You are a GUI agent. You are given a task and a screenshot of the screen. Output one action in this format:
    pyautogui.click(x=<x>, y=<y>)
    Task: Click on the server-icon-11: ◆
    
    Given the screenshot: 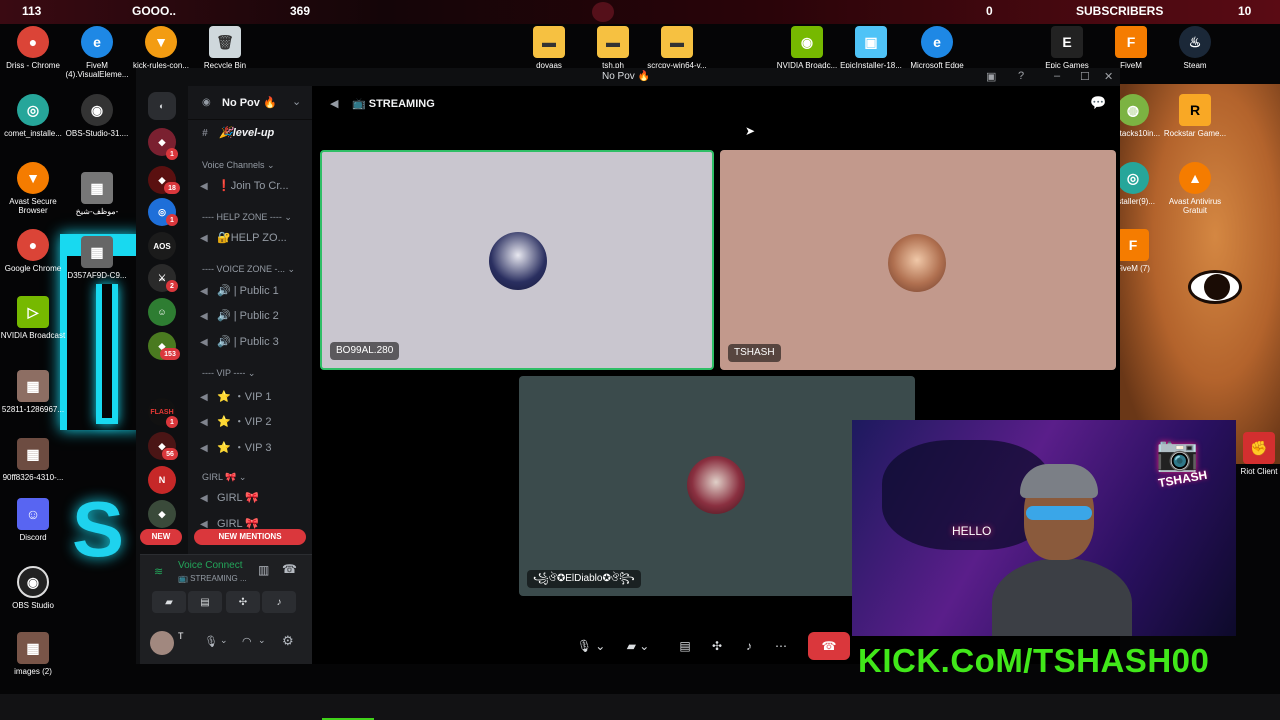 What is the action you would take?
    pyautogui.click(x=162, y=514)
    